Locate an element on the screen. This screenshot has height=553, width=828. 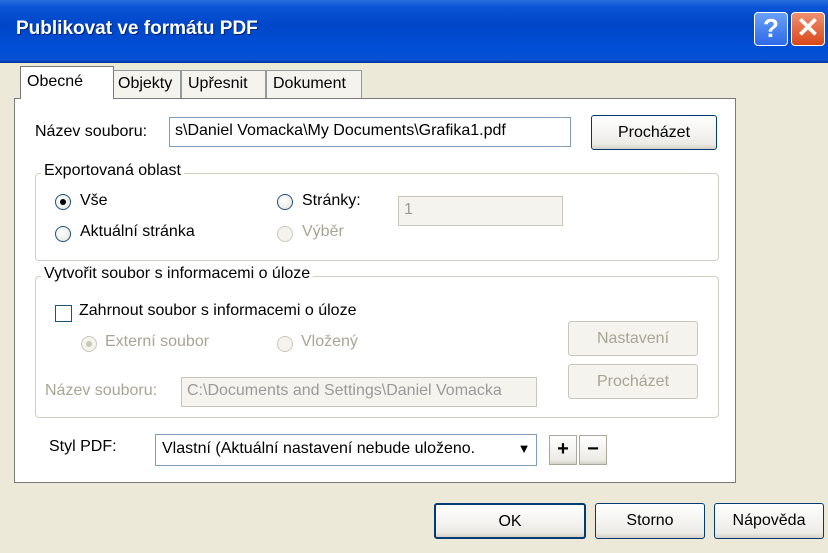
radio-all-label: Vše is located at coordinates (94, 200).